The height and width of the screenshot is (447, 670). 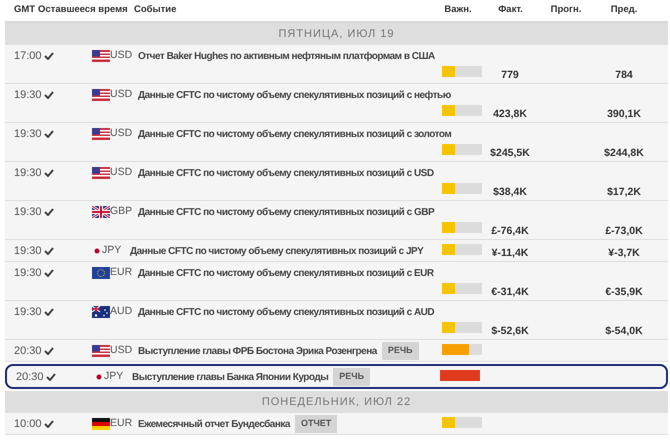 What do you see at coordinates (458, 10) in the screenshot?
I see `column-header: Важн.` at bounding box center [458, 10].